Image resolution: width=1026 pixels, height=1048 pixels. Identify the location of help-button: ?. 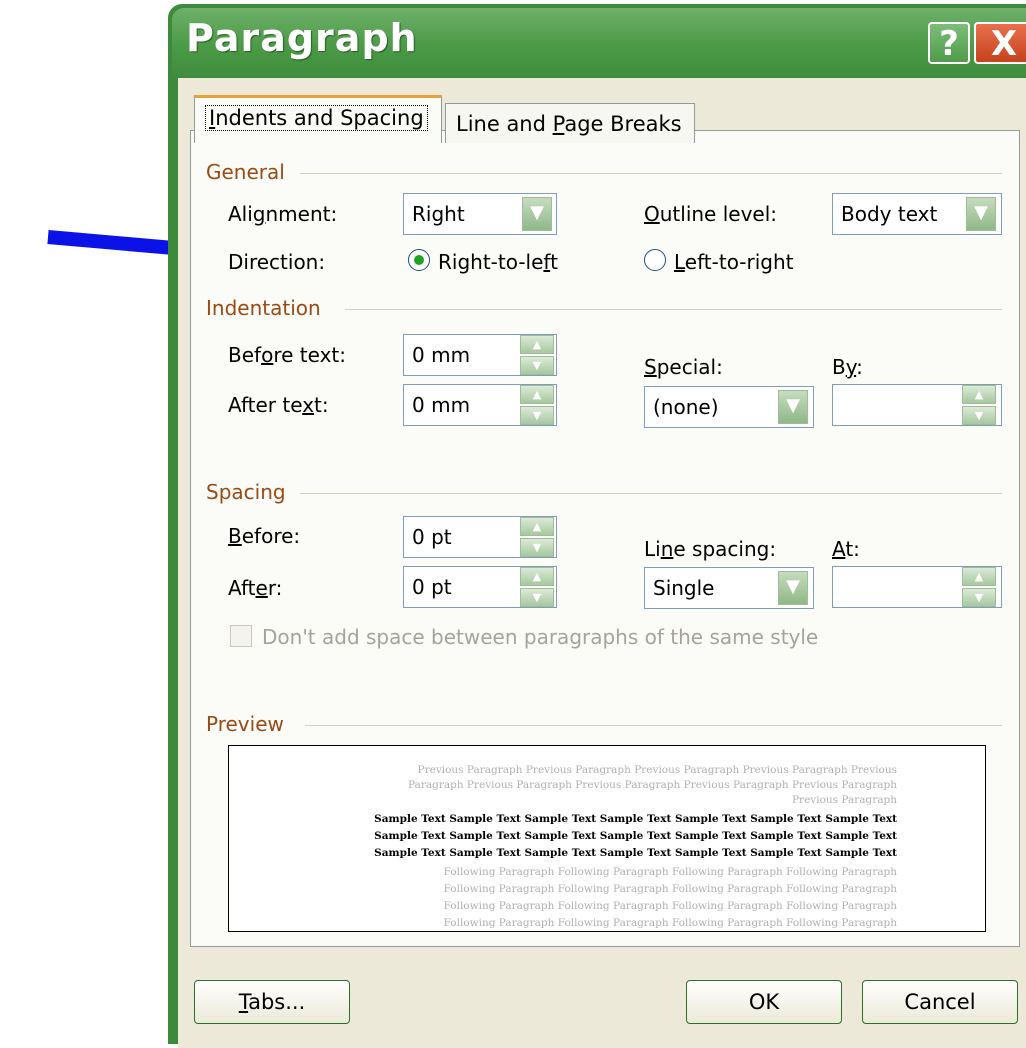
(949, 43).